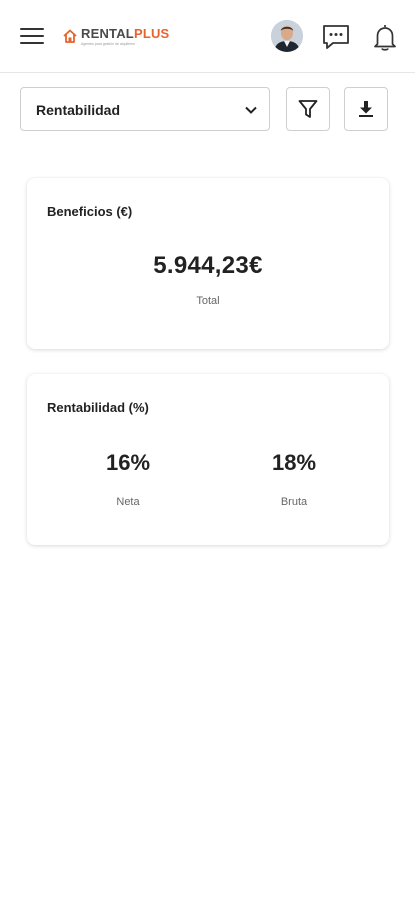  I want to click on bell-icon, so click(385, 37).